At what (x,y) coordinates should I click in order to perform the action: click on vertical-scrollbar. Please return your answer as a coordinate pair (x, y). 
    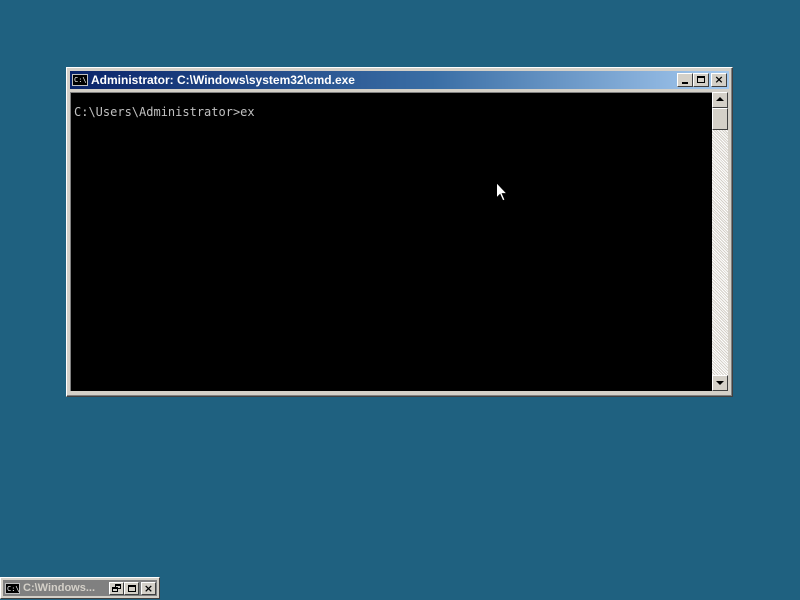
    Looking at the image, I should click on (720, 241).